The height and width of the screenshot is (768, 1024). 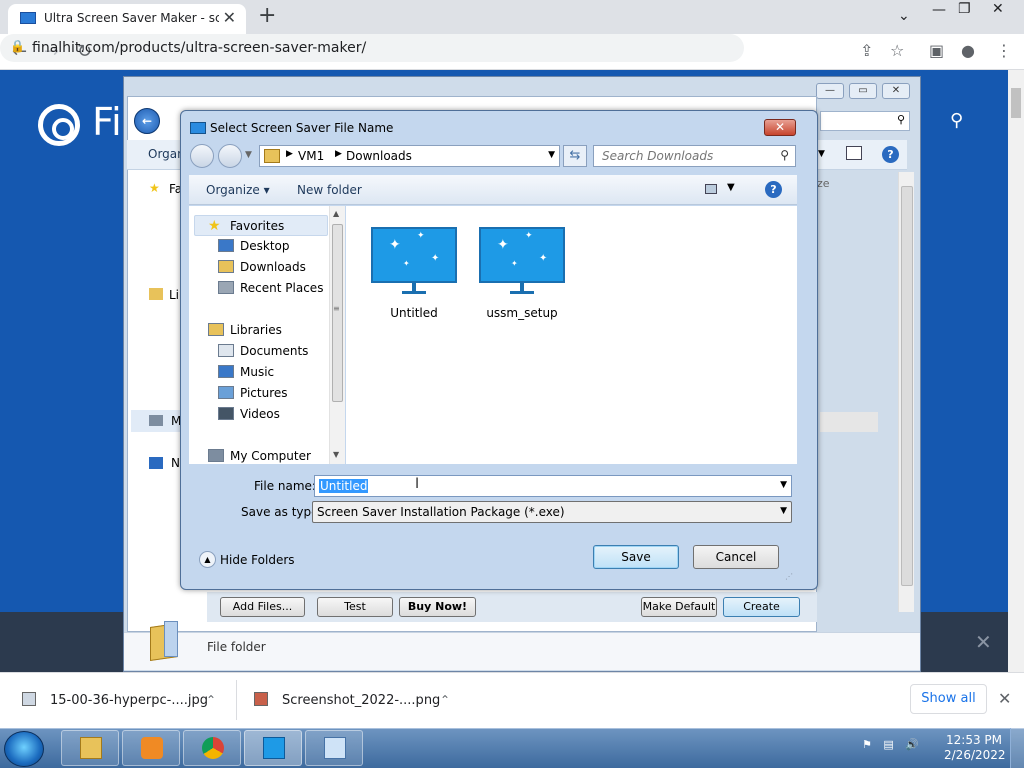 What do you see at coordinates (254, 246) in the screenshot?
I see `nav-item-desktop: Desktop` at bounding box center [254, 246].